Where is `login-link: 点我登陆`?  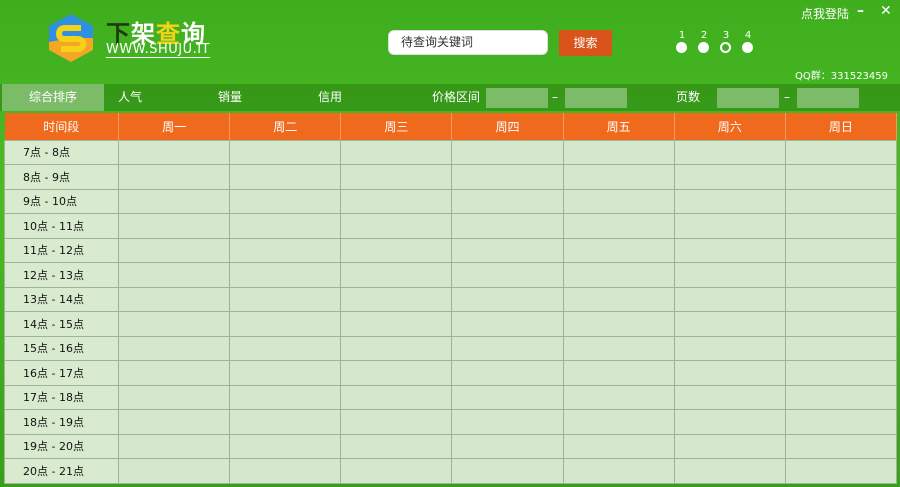
login-link: 点我登陆 is located at coordinates (825, 13).